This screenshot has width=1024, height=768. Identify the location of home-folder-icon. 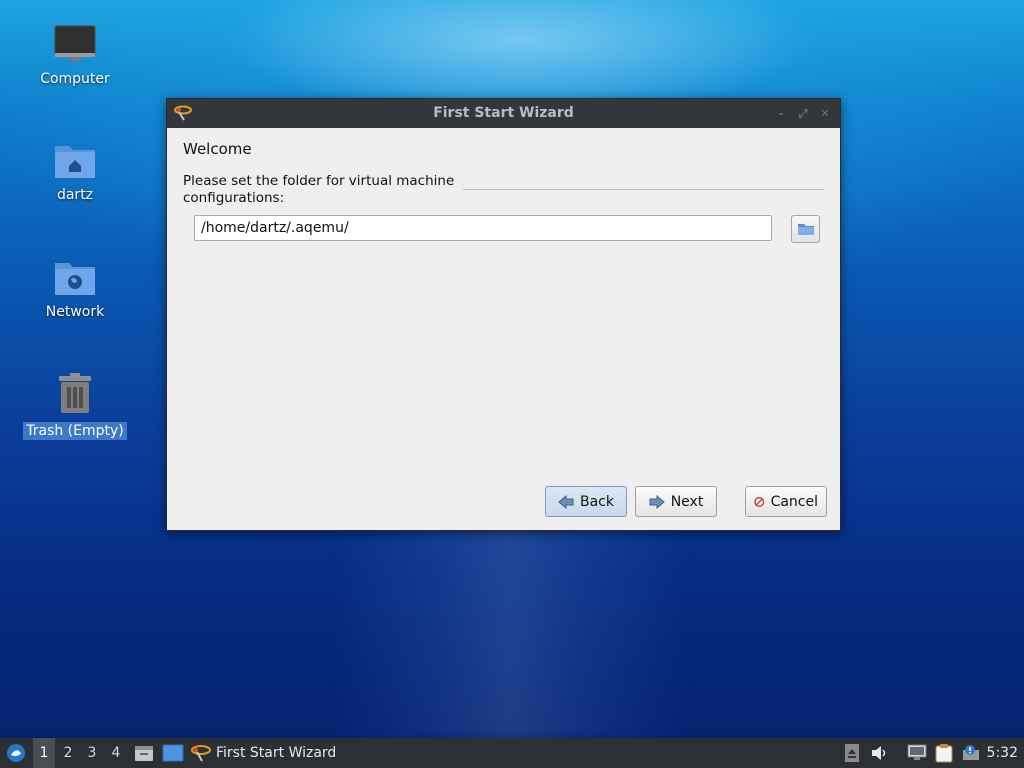
(75, 162).